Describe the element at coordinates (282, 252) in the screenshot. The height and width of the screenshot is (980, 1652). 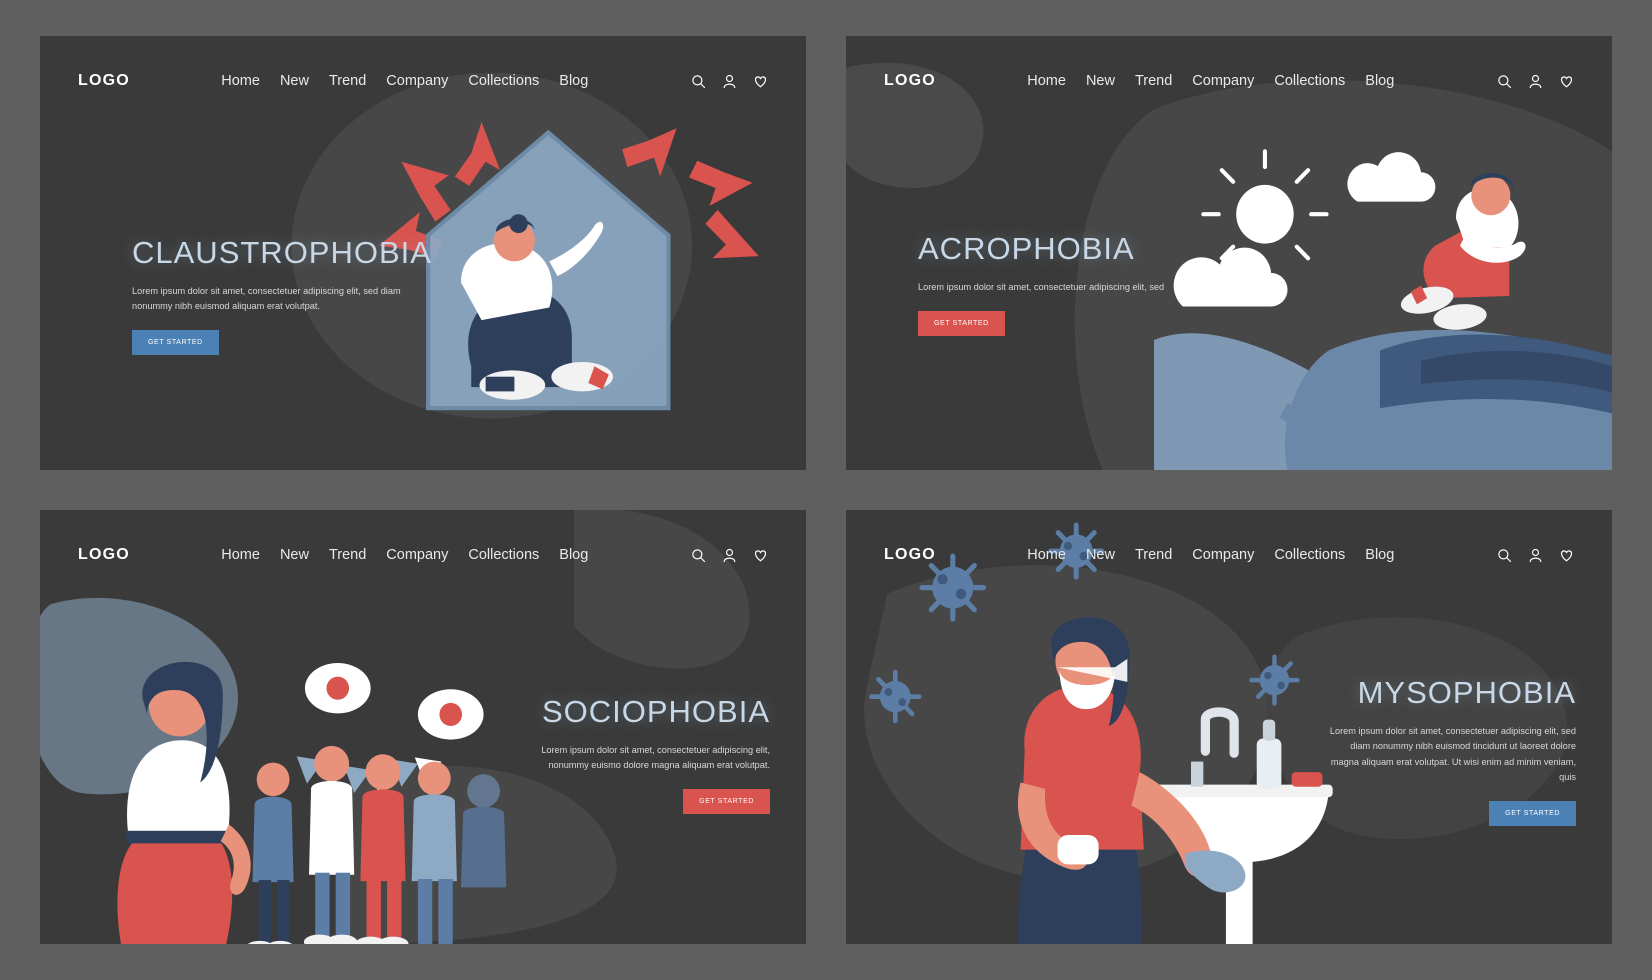
I see `page-title: CLAUSTROPHOBIA` at that location.